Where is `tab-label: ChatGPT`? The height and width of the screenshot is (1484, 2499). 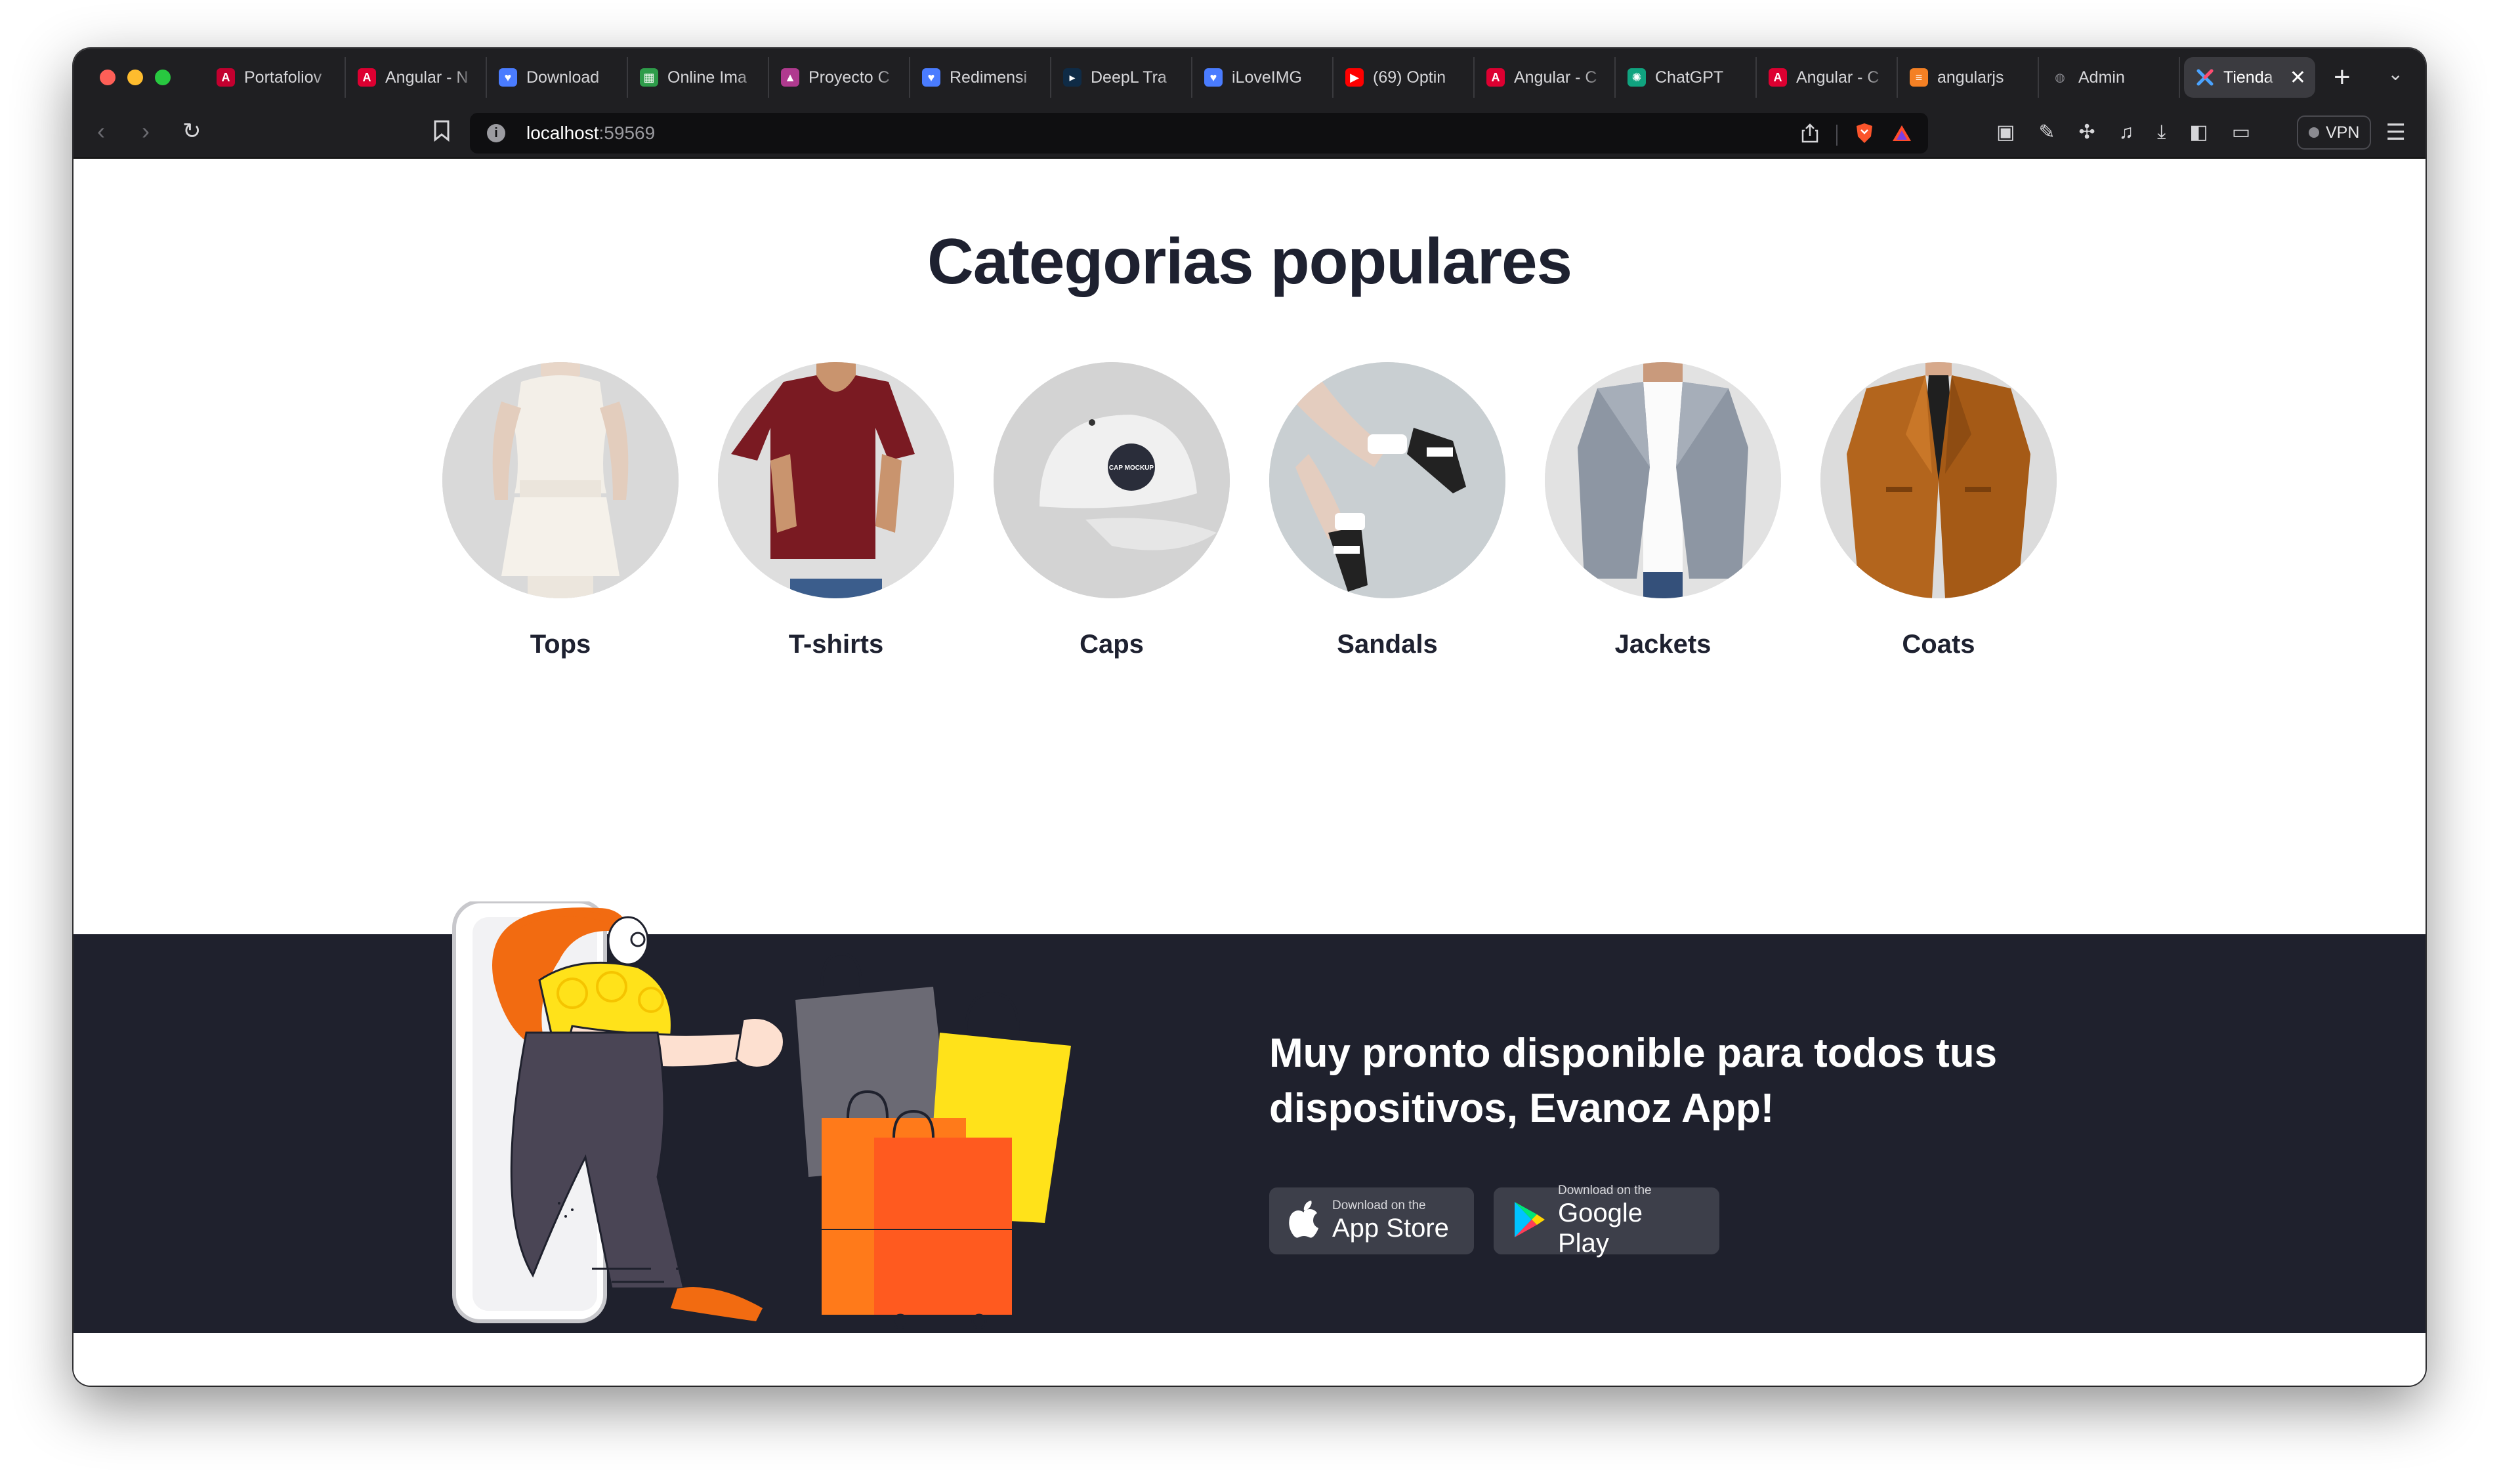 tab-label: ChatGPT is located at coordinates (1689, 77).